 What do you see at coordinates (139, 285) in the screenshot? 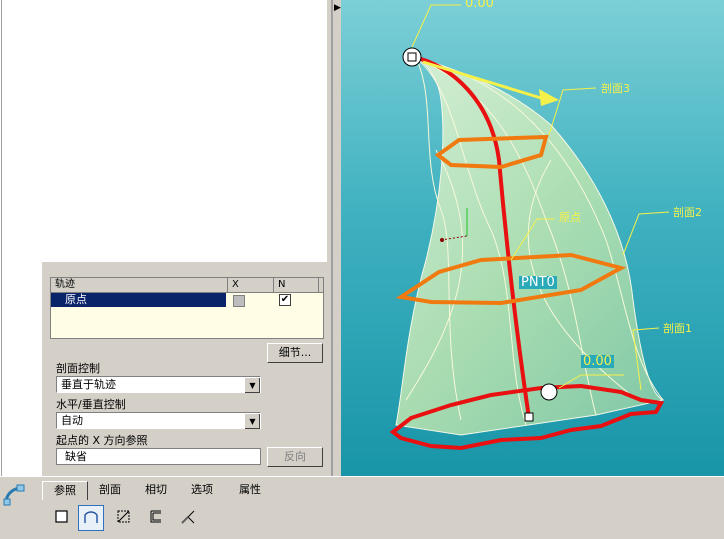
I see `col-trajectory: 轨迹` at bounding box center [139, 285].